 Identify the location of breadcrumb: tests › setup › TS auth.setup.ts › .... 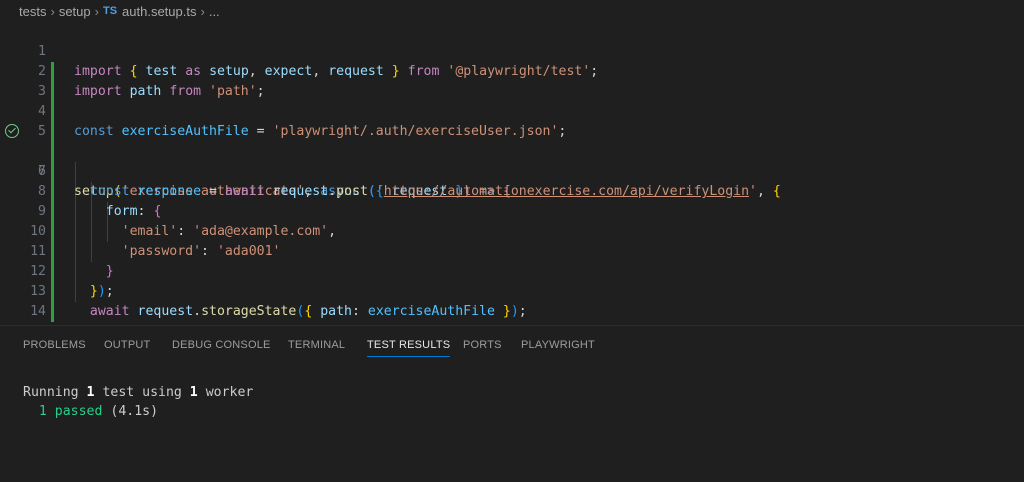
(512, 11).